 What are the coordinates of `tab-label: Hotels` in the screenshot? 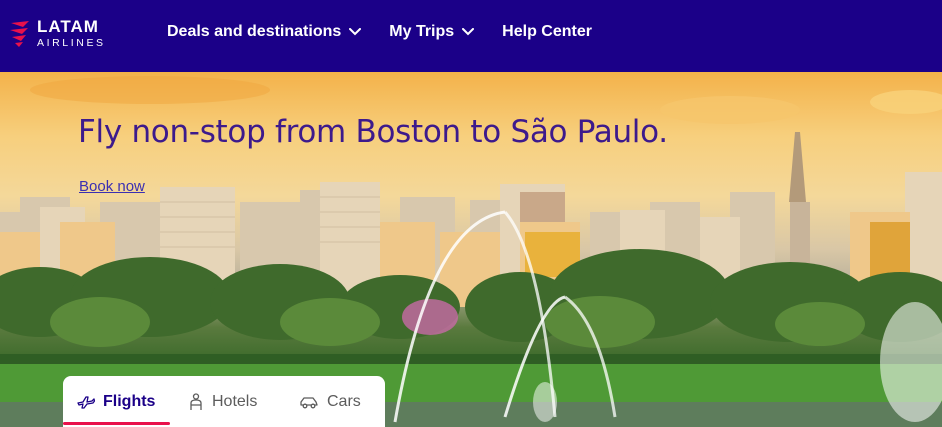 It's located at (235, 401).